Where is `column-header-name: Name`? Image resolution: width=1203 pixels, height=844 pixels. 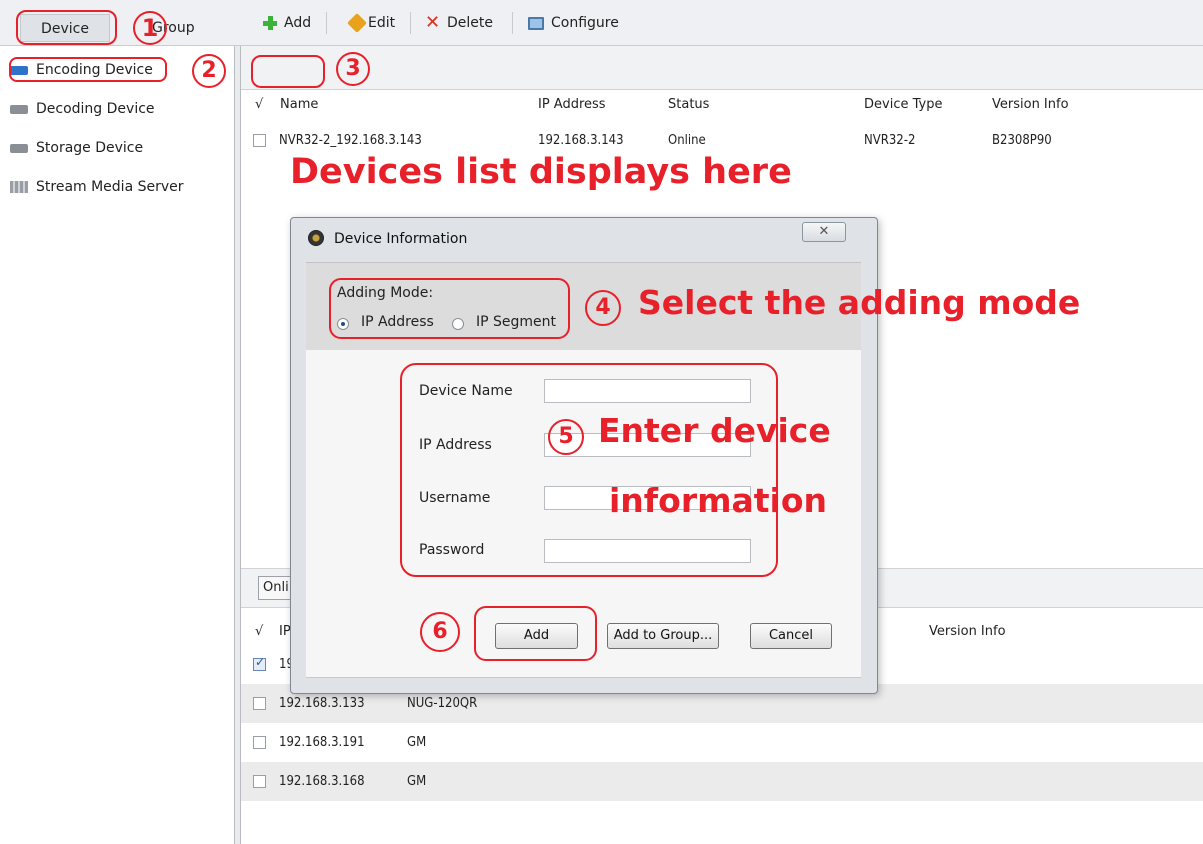 column-header-name: Name is located at coordinates (299, 105).